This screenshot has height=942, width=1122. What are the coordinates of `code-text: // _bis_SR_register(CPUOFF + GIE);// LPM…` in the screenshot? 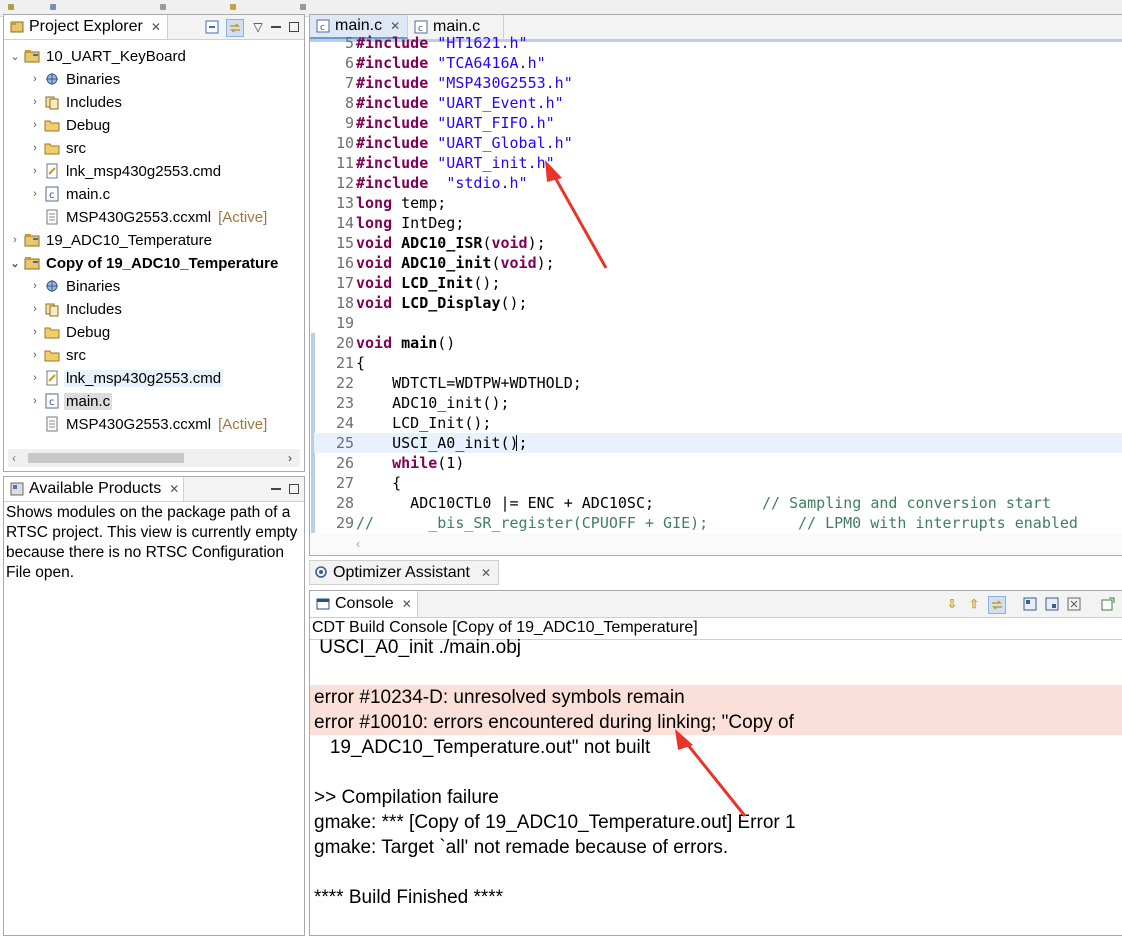 It's located at (717, 523).